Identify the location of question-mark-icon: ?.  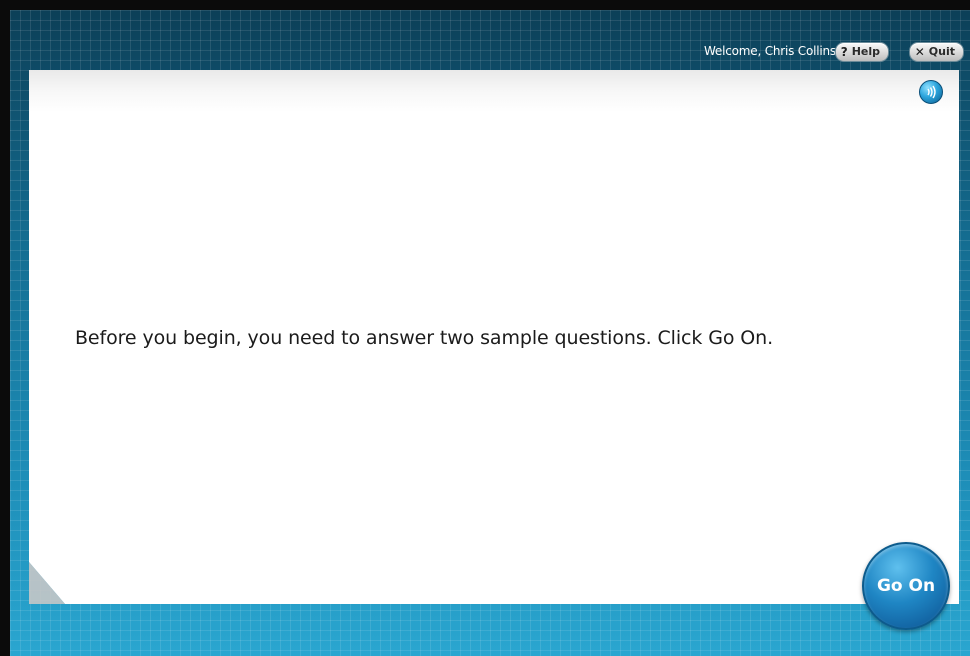
(844, 52).